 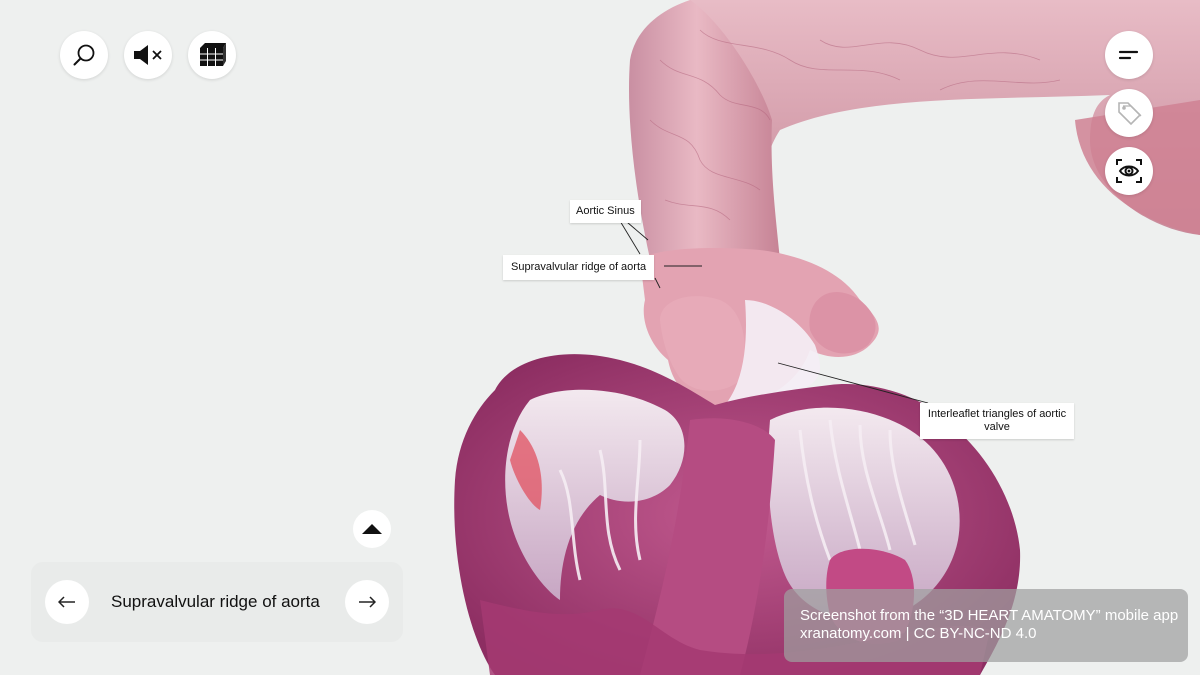 What do you see at coordinates (605, 211) in the screenshot?
I see `label-aortic-sinus: Aortic Sinus` at bounding box center [605, 211].